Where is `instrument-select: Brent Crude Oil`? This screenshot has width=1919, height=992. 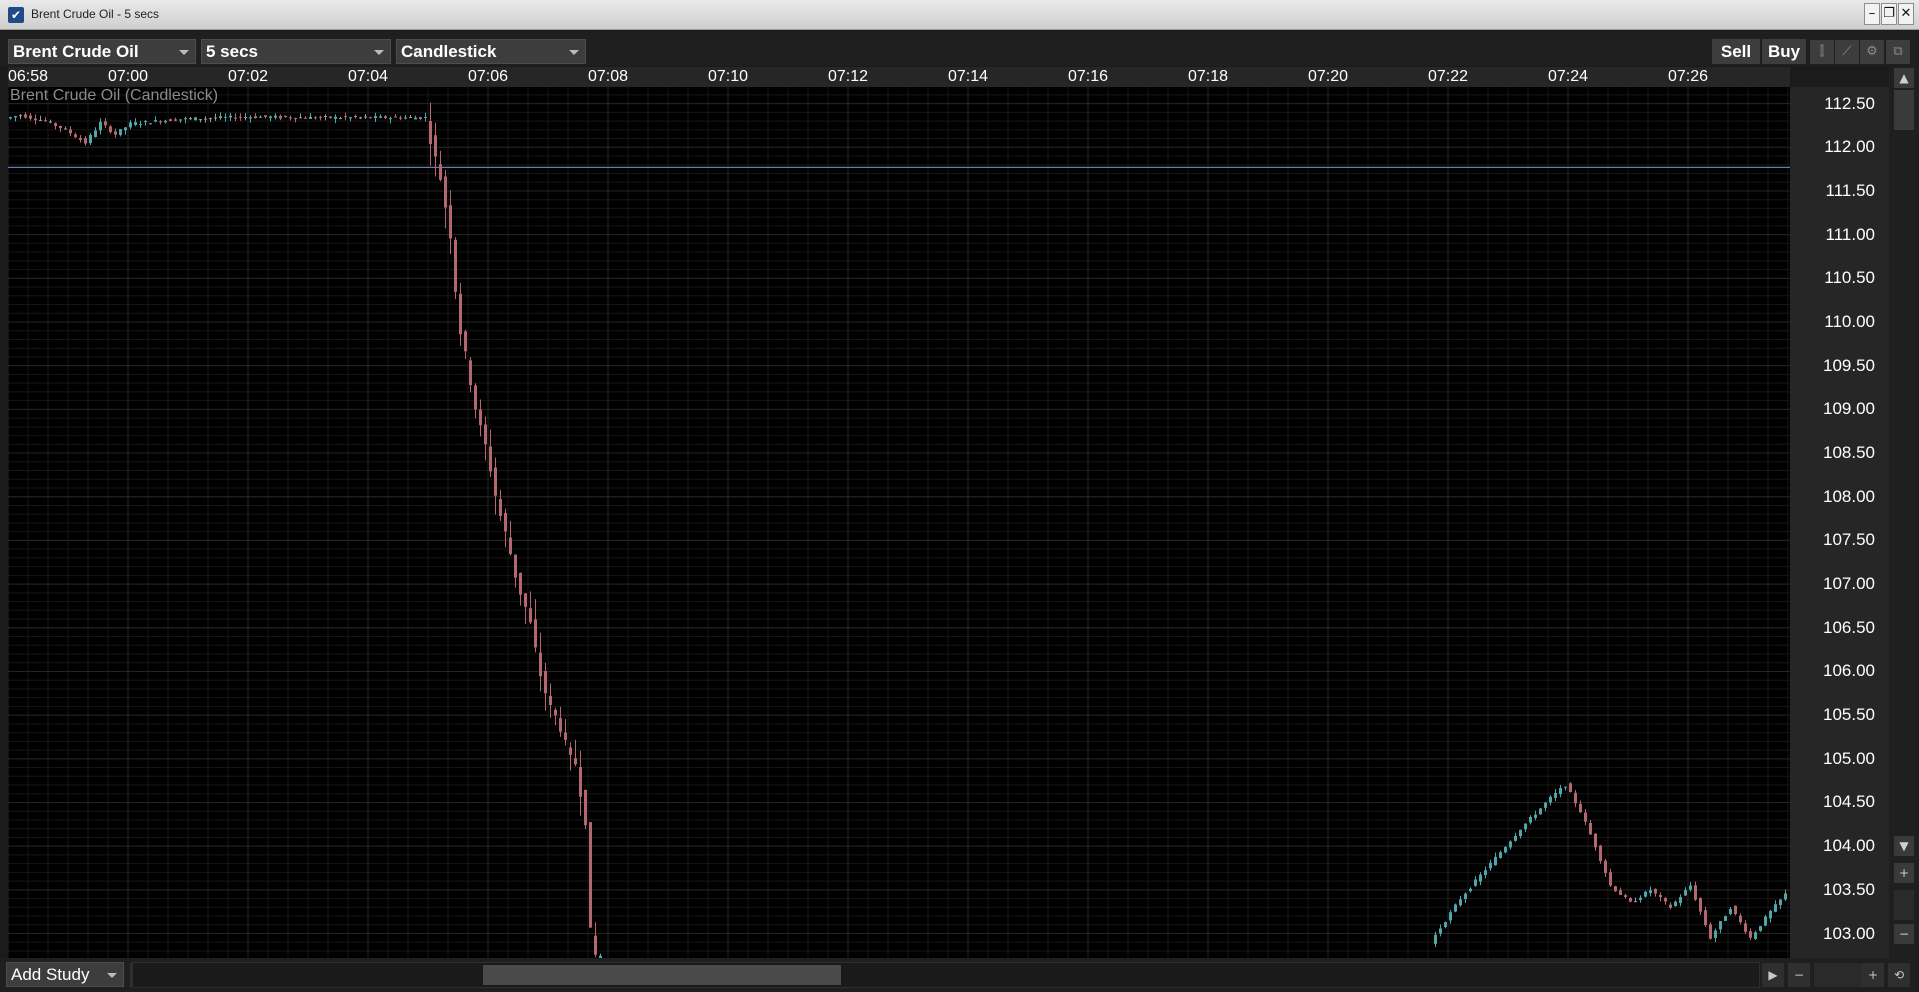 instrument-select: Brent Crude Oil is located at coordinates (102, 51).